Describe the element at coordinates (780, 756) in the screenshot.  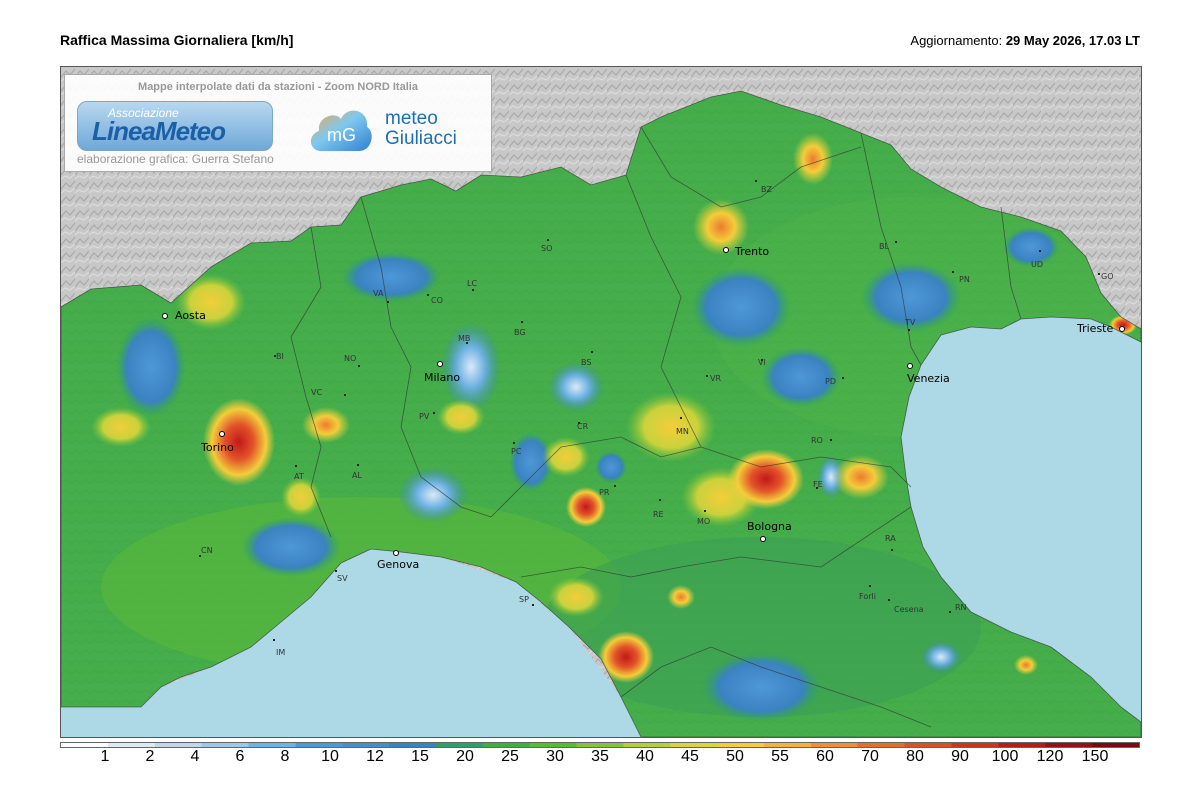
I see `legend-label: 55` at that location.